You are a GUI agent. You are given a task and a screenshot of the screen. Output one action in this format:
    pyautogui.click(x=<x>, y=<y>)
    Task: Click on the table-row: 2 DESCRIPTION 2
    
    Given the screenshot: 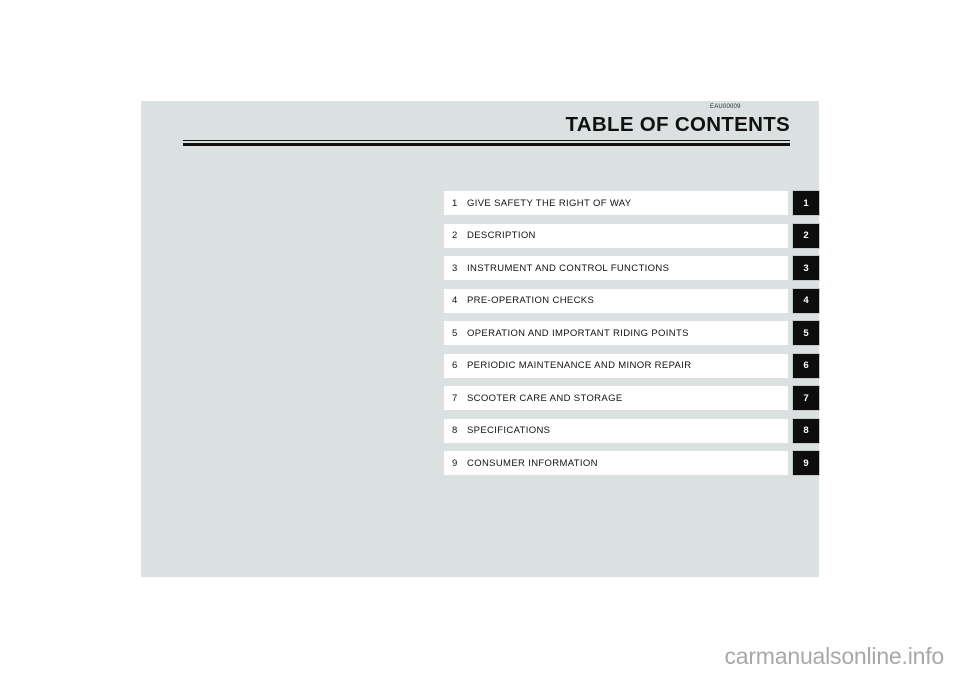 What is the action you would take?
    pyautogui.click(x=631, y=235)
    